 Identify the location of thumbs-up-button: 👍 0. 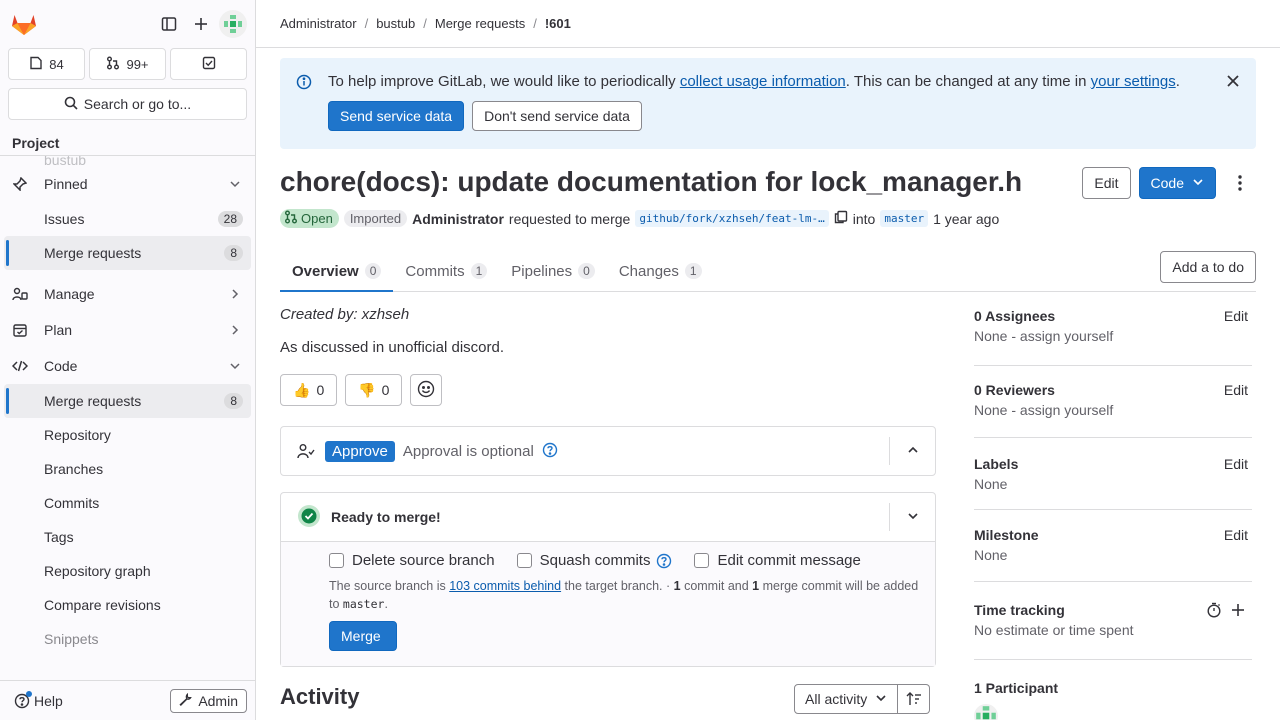
(309, 390).